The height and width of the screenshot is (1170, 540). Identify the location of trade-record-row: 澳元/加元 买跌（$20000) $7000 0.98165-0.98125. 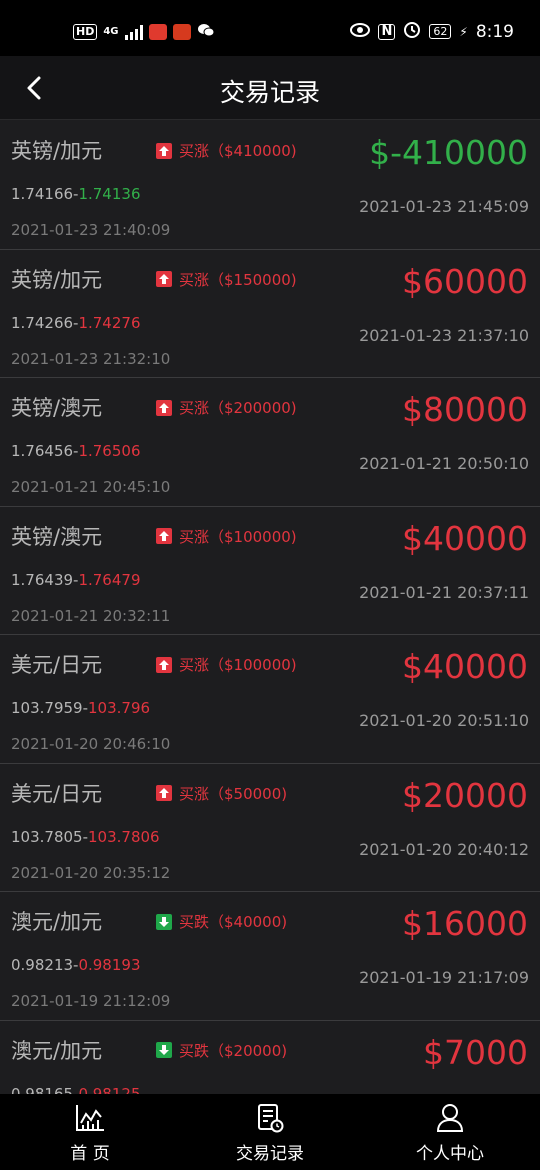
(270, 1057).